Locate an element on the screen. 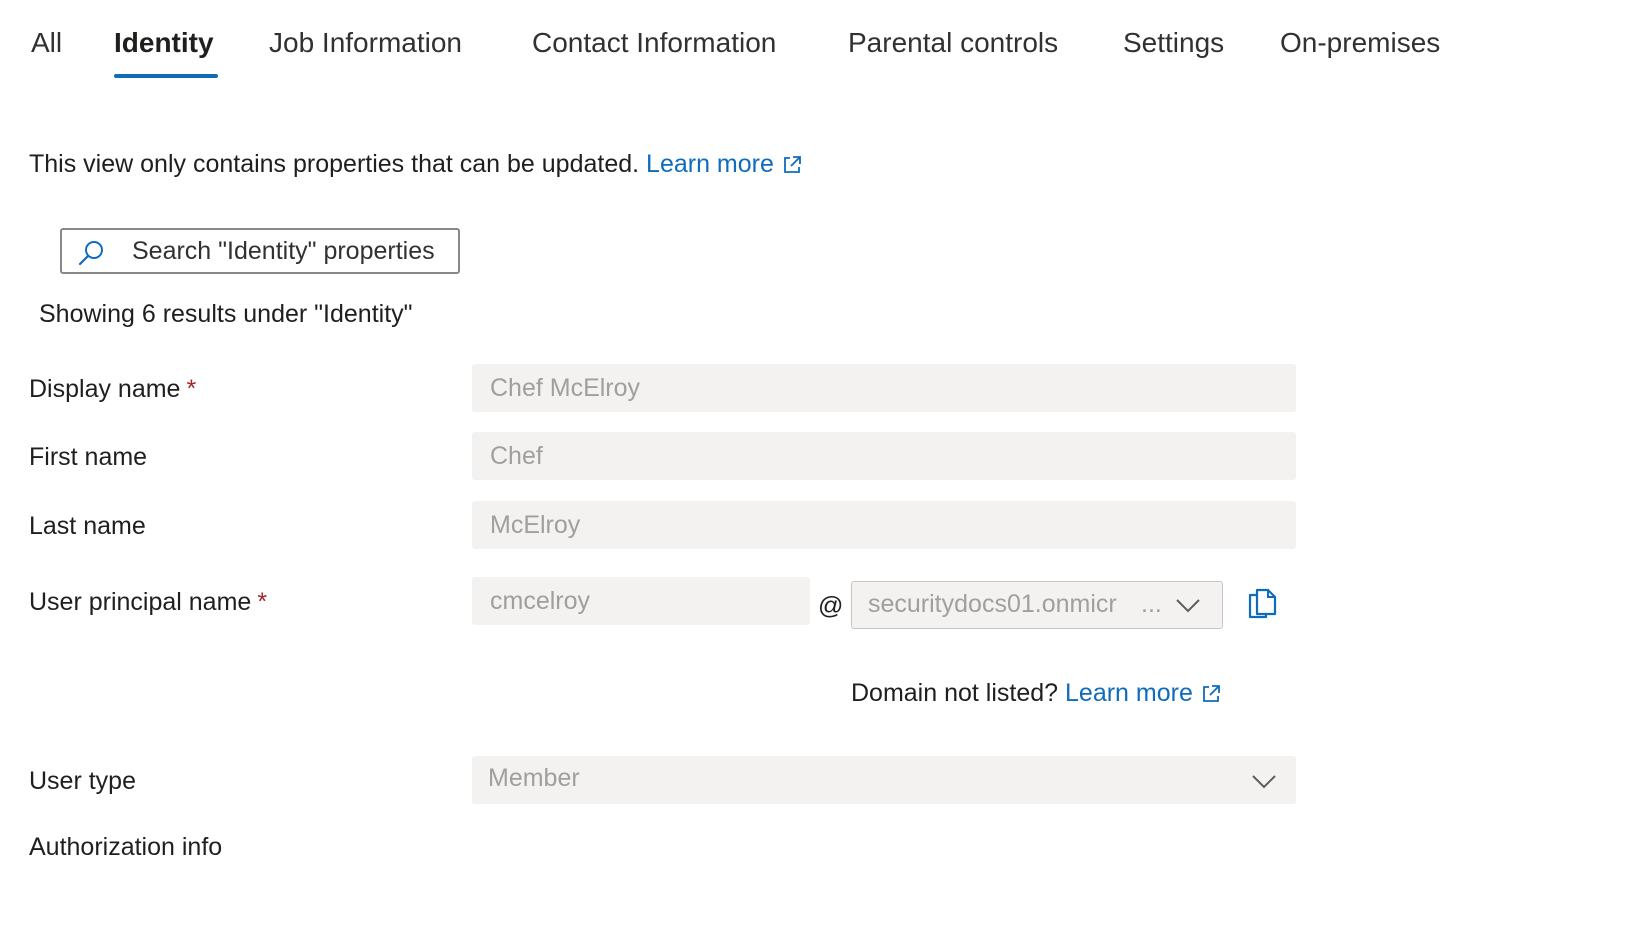 Image resolution: width=1628 pixels, height=944 pixels. domain-note-text: Domain not listed? is located at coordinates (955, 693).